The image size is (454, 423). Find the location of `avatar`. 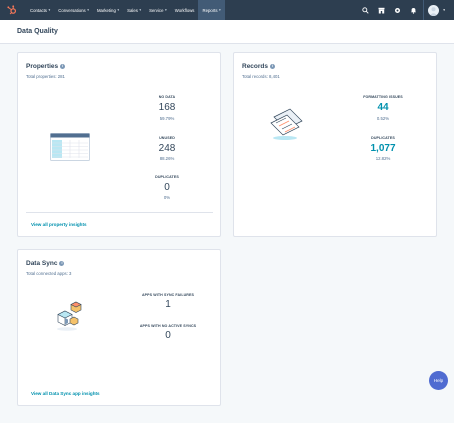

avatar is located at coordinates (434, 10).